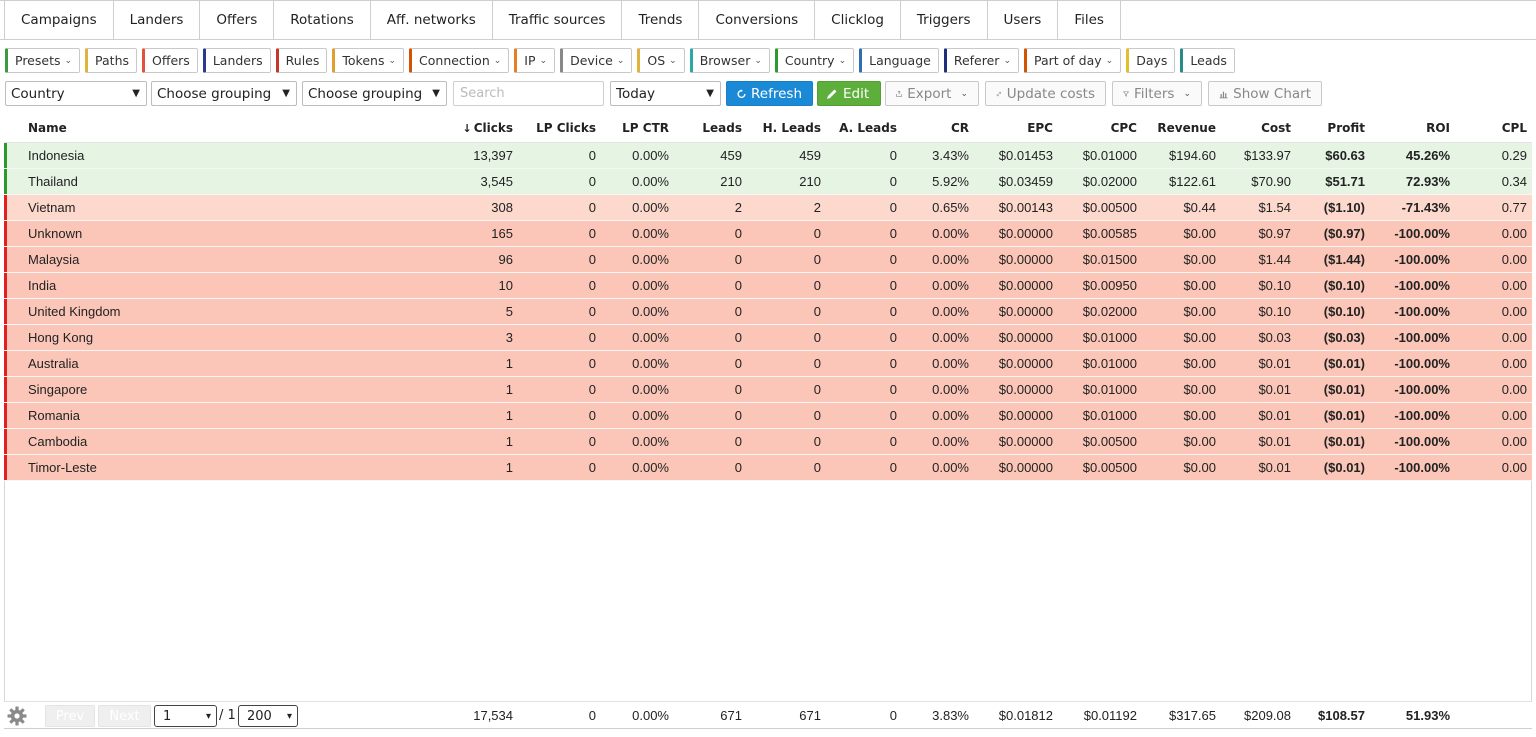  Describe the element at coordinates (124, 716) in the screenshot. I see `next-page-button: Next` at that location.